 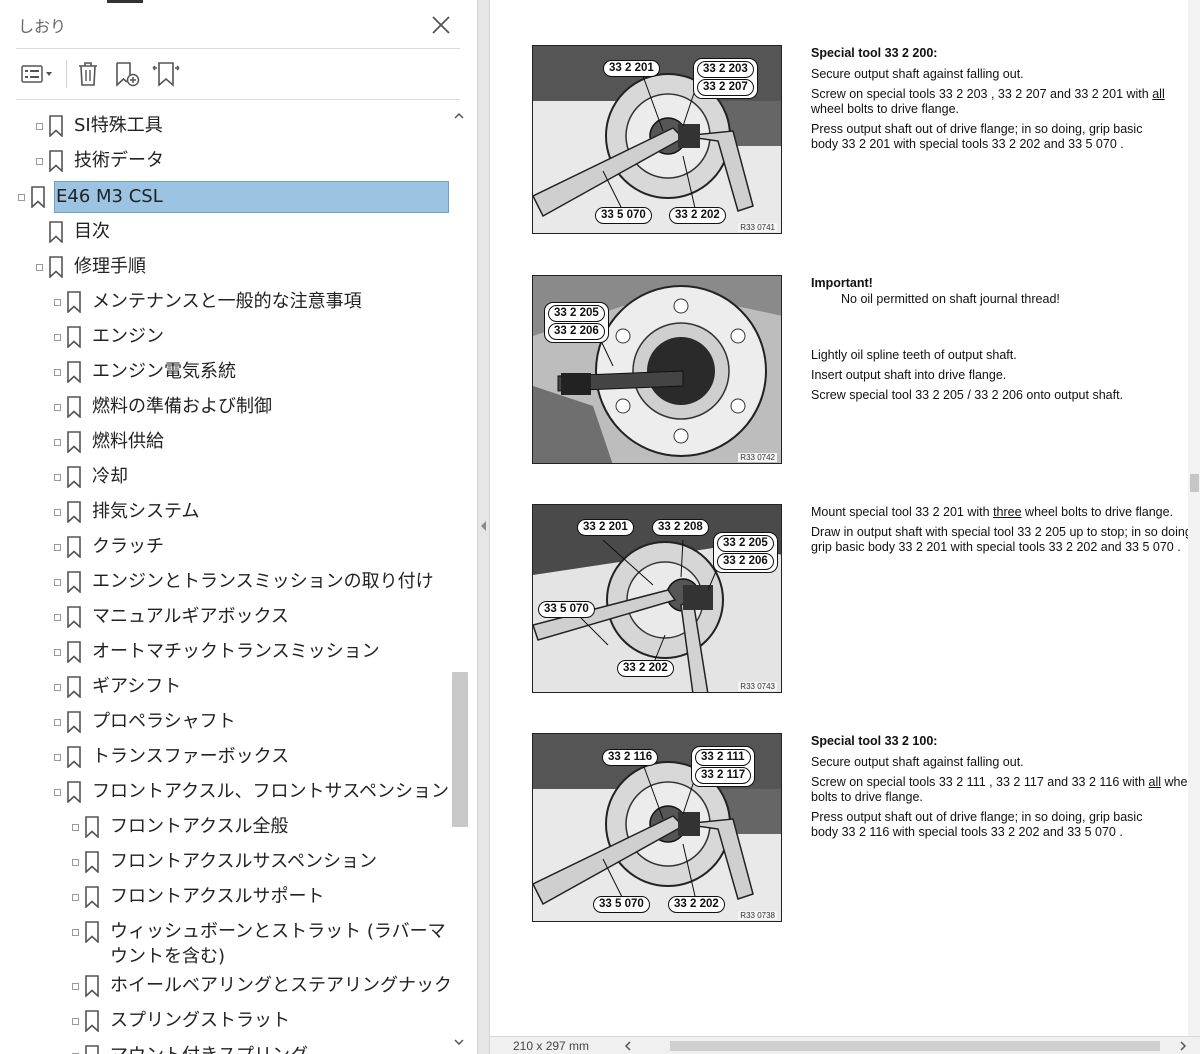 I want to click on scroll-left-icon, so click(x=628, y=1046).